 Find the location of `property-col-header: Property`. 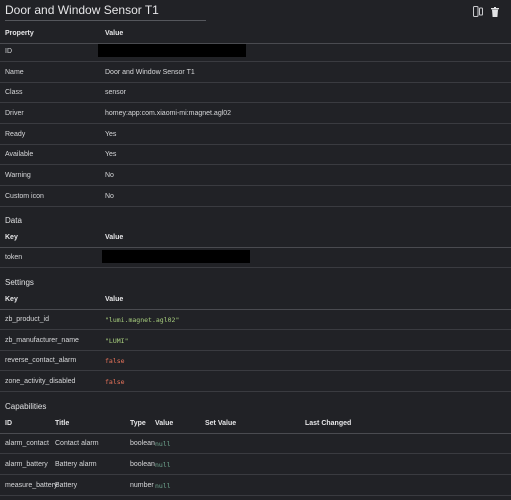

property-col-header: Property is located at coordinates (19, 33).